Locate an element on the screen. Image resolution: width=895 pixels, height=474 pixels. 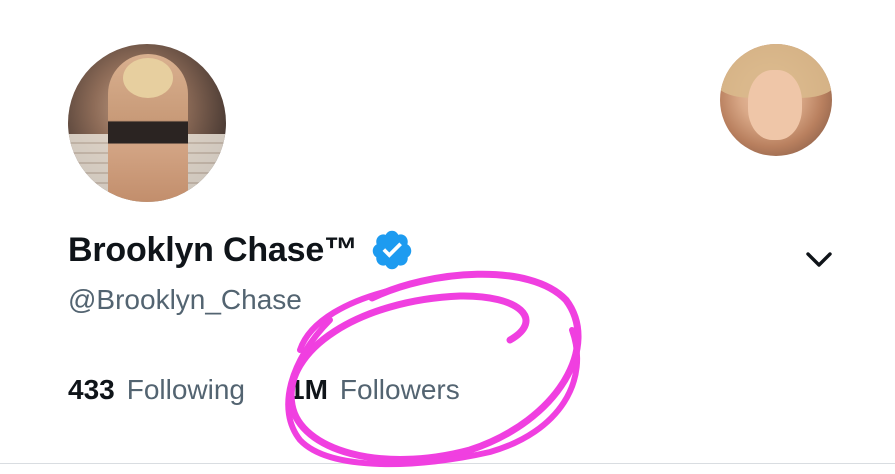
avatar-hair is located at coordinates (148, 78).